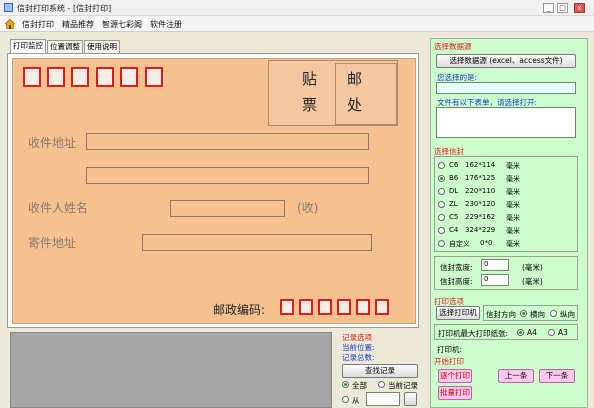  Describe the element at coordinates (355, 79) in the screenshot. I see `postal-label-1: 邮` at that location.